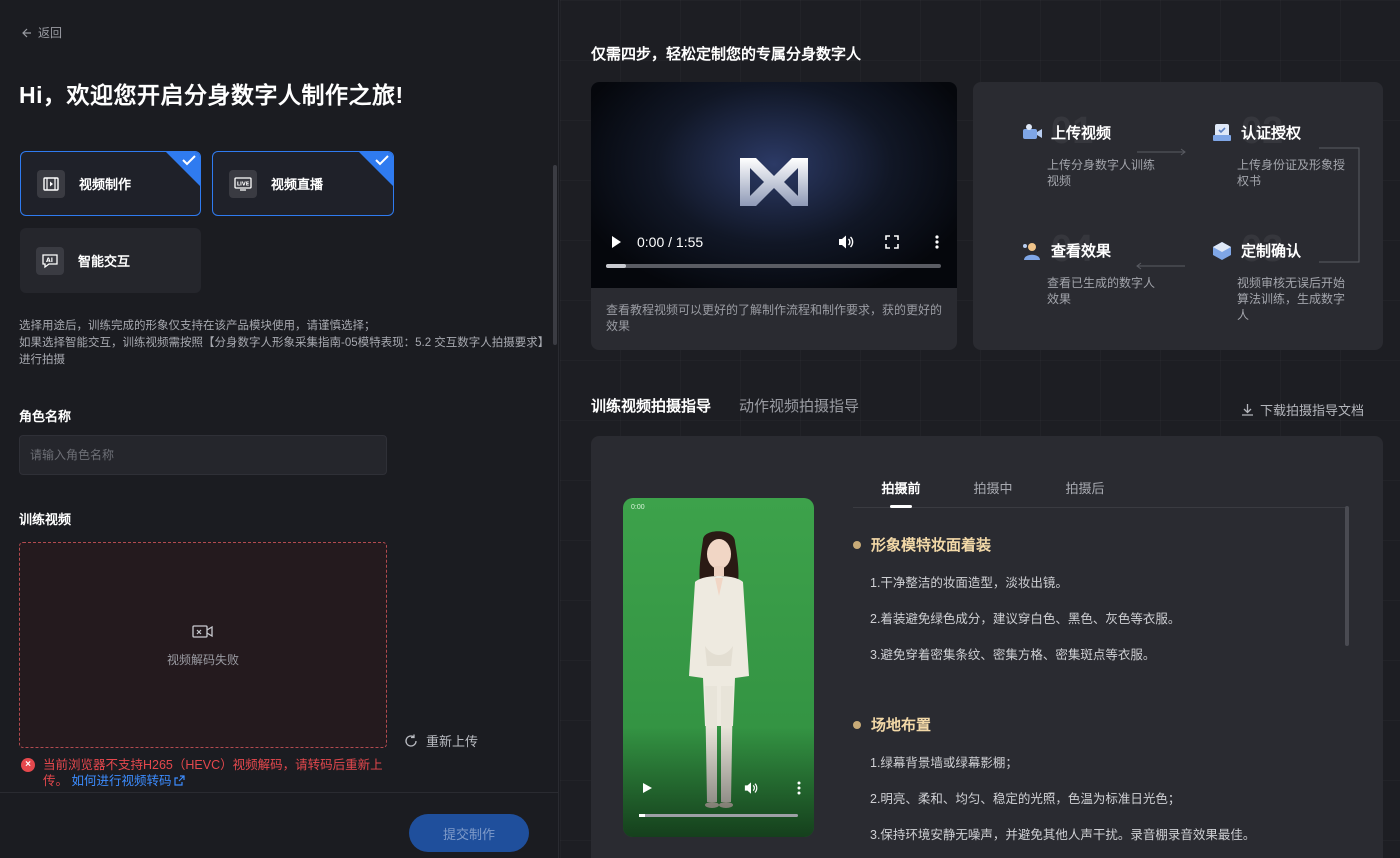  Describe the element at coordinates (892, 242) in the screenshot. I see `fullscreen-icon` at that location.